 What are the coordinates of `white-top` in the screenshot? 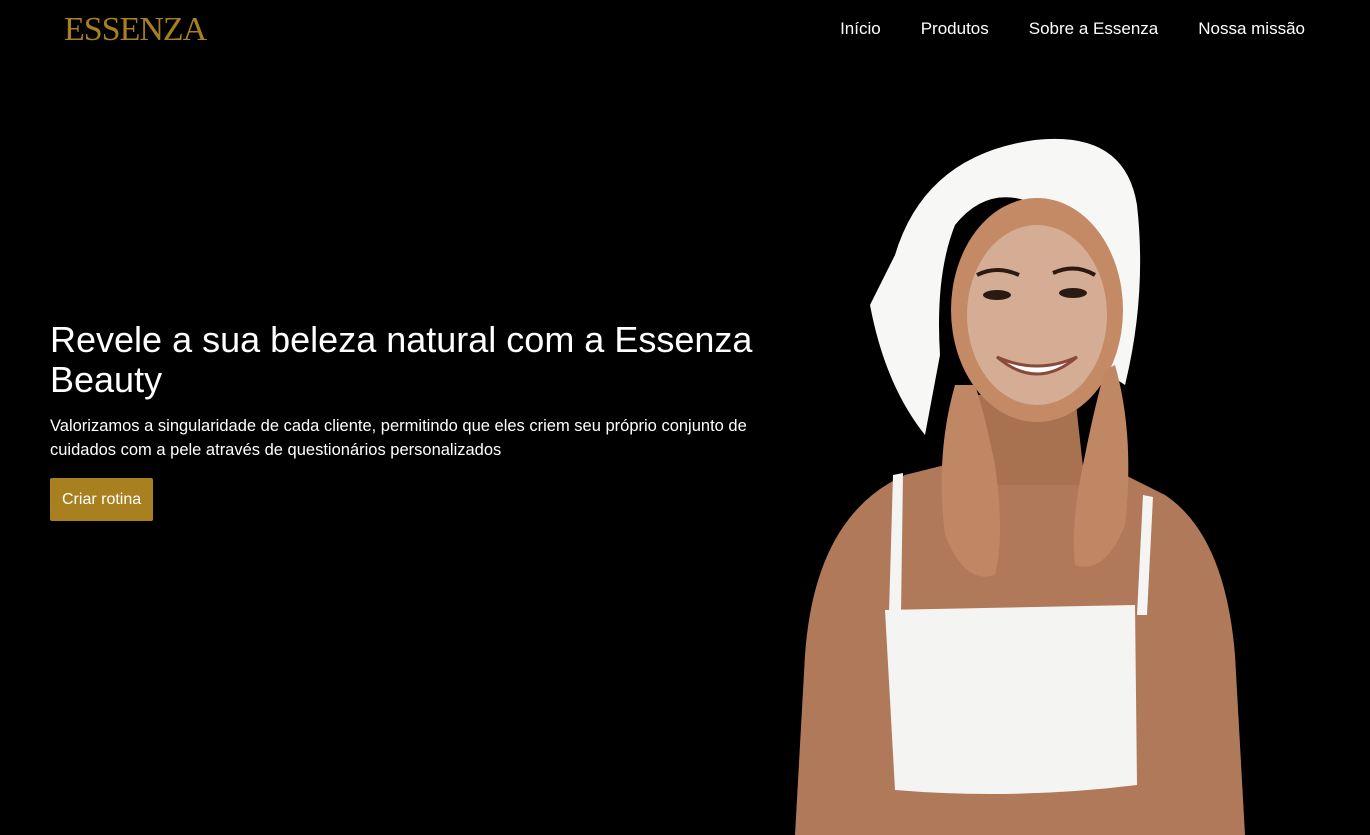 It's located at (1011, 699).